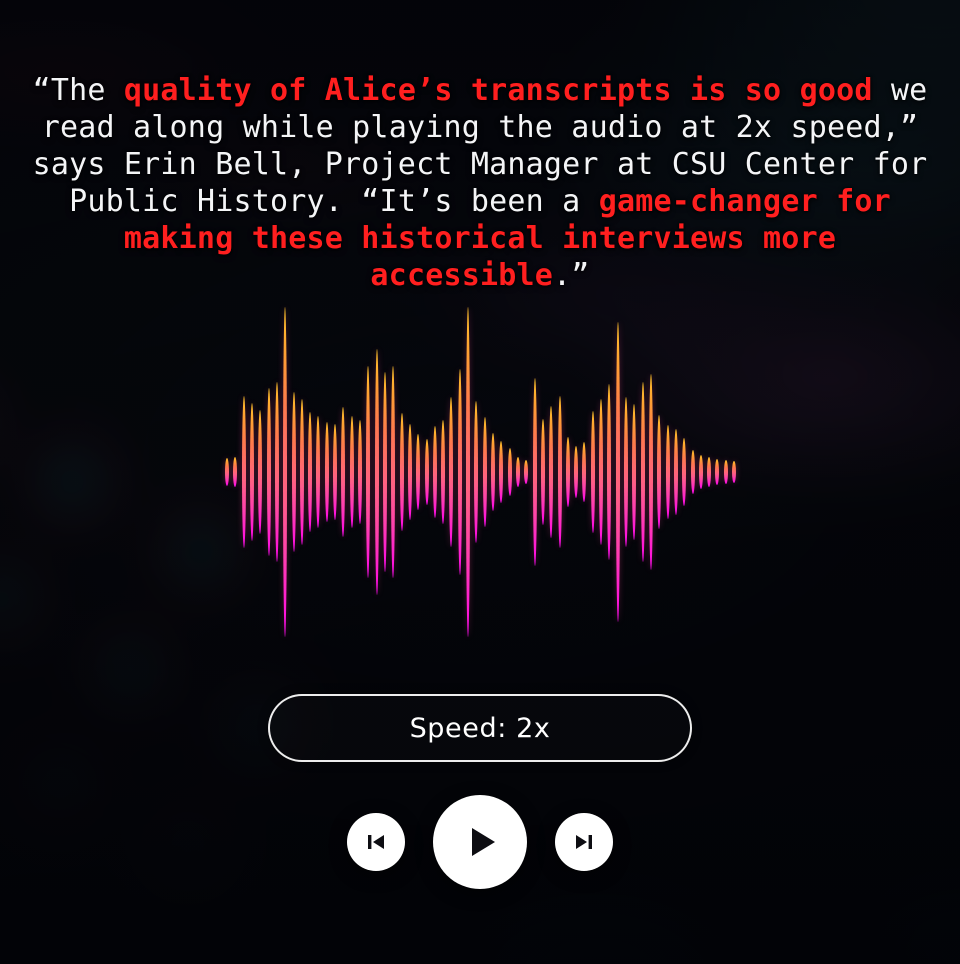  I want to click on play-icon, so click(480, 842).